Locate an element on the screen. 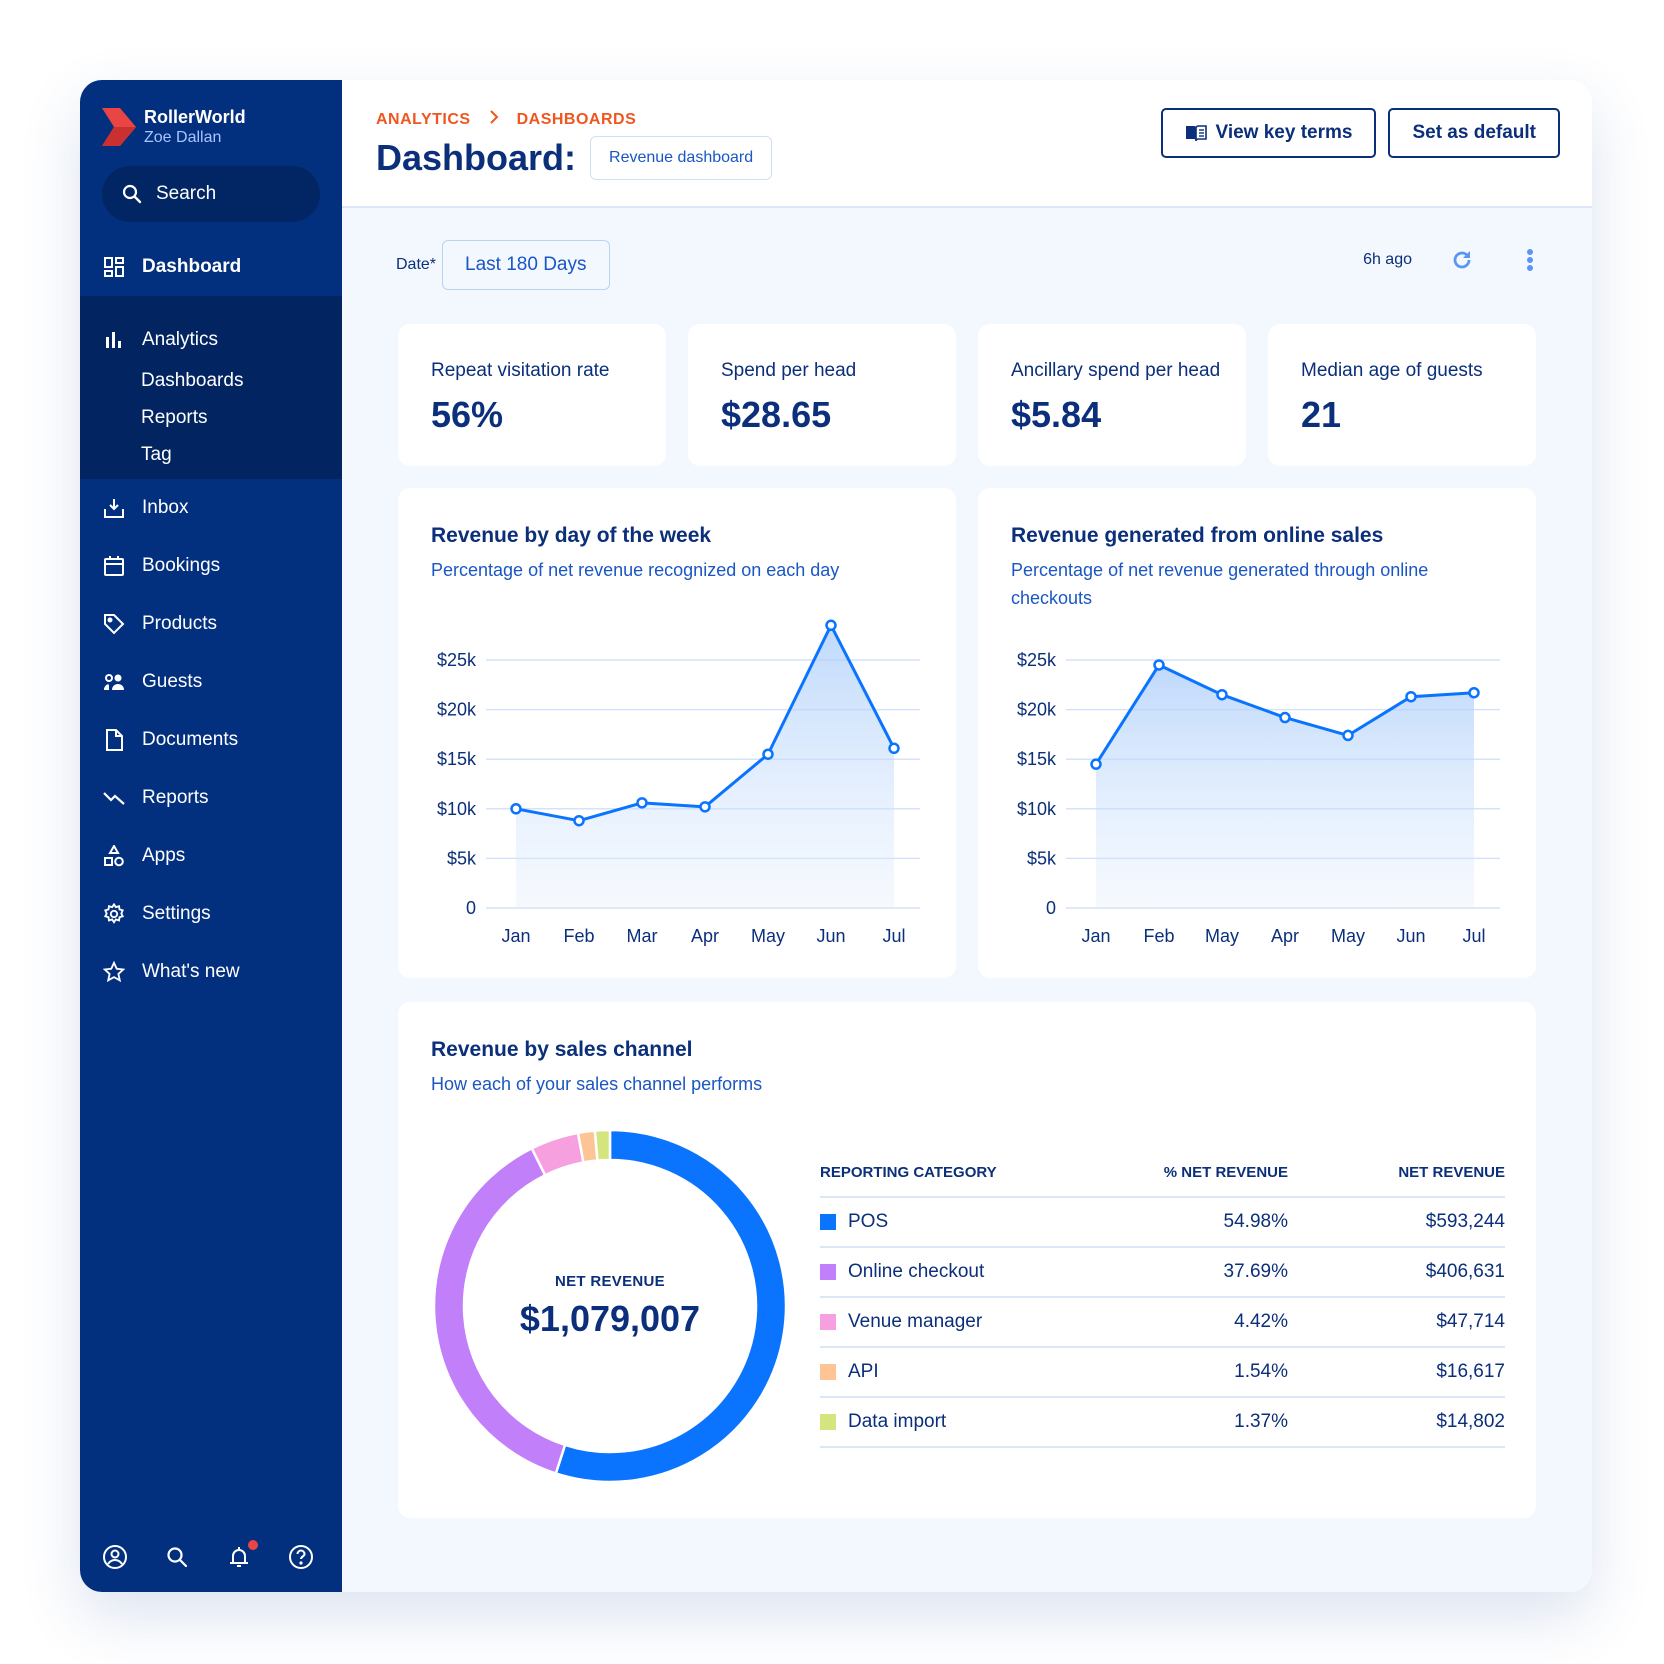  sidebar-subitem-dashboards: Dashboards is located at coordinates (192, 381).